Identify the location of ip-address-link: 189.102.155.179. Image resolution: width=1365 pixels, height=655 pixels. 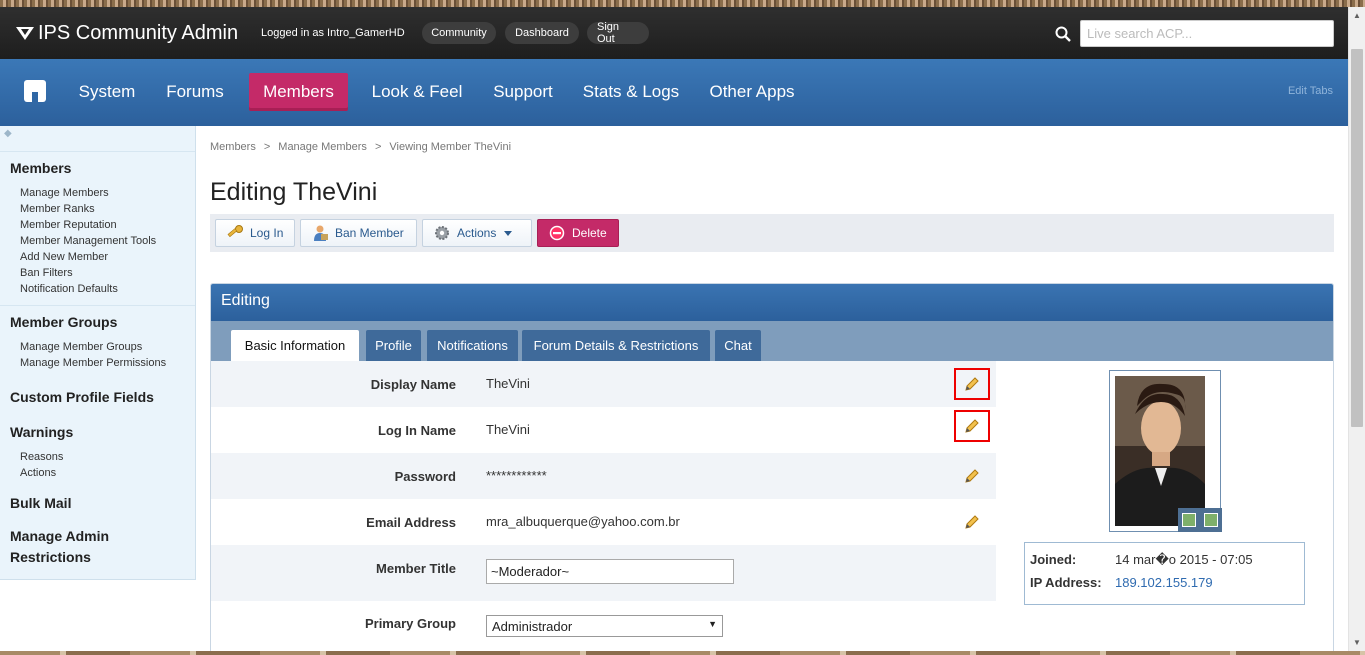
(1164, 582).